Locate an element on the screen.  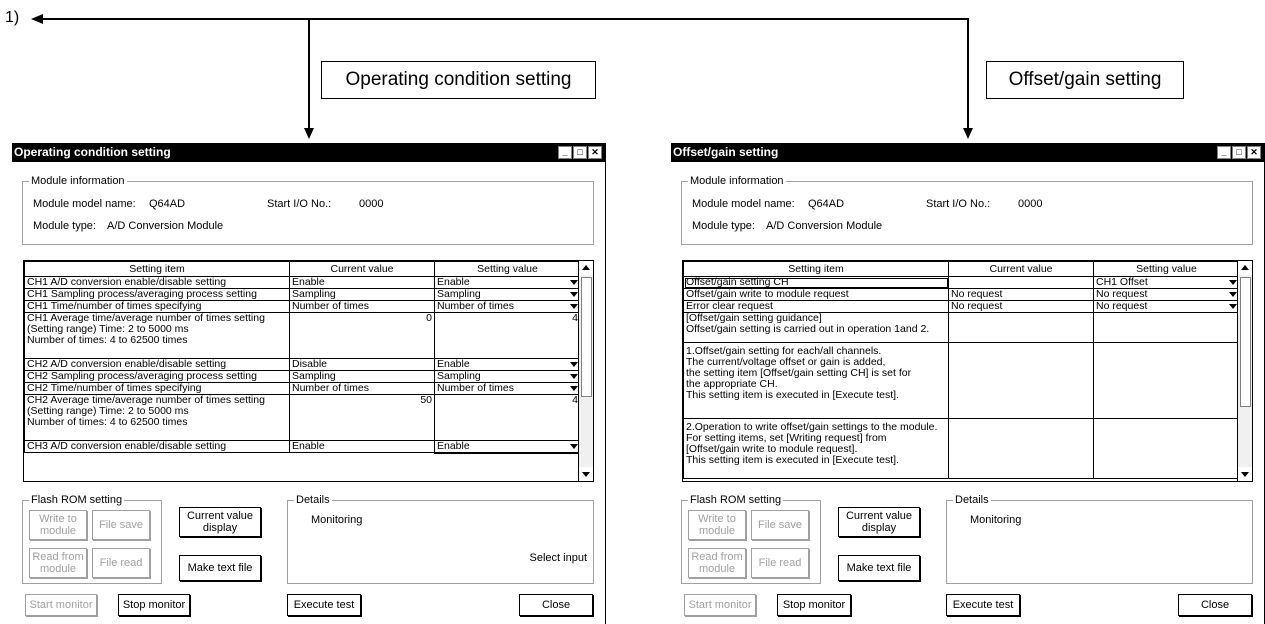
setting-value: No request is located at coordinates (1122, 306).